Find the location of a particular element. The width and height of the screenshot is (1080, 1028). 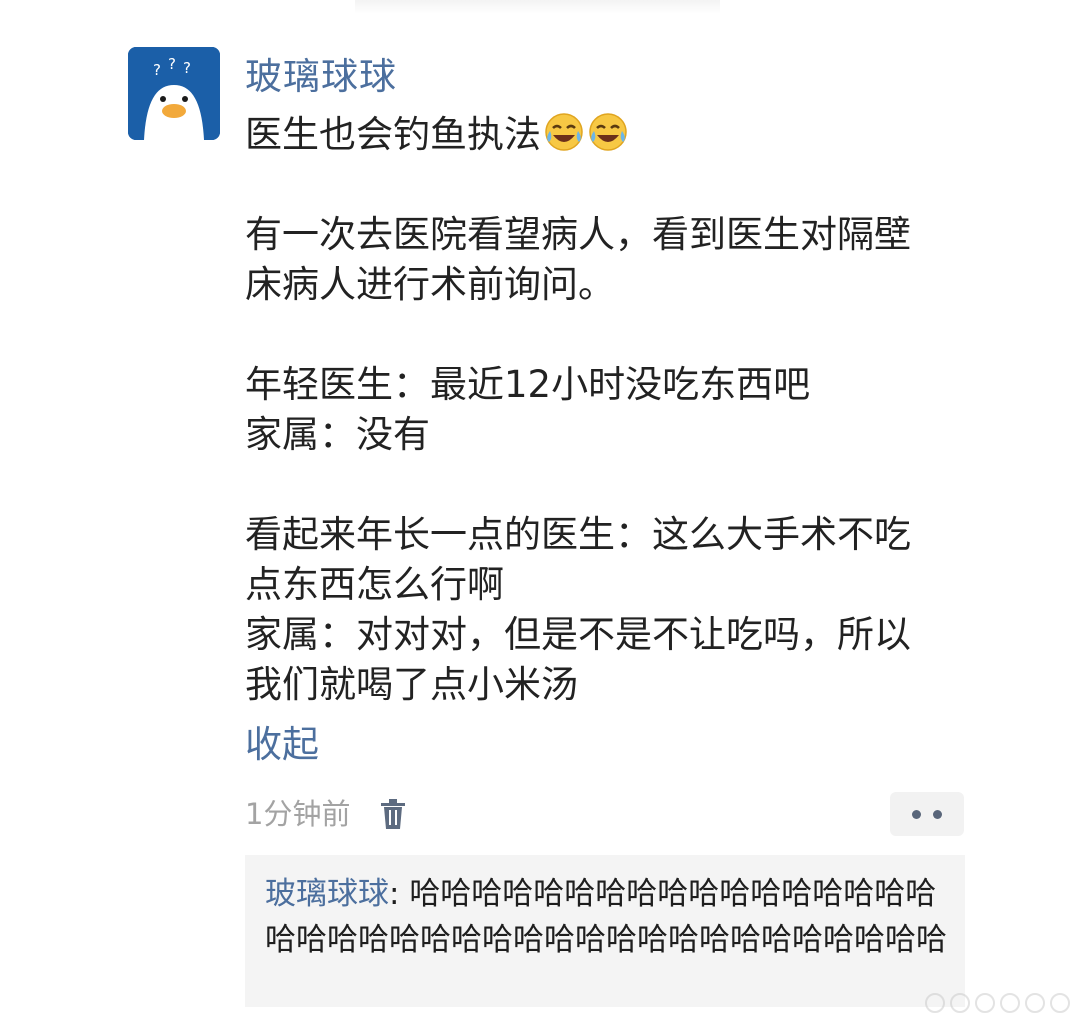

trash-icon is located at coordinates (393, 814).